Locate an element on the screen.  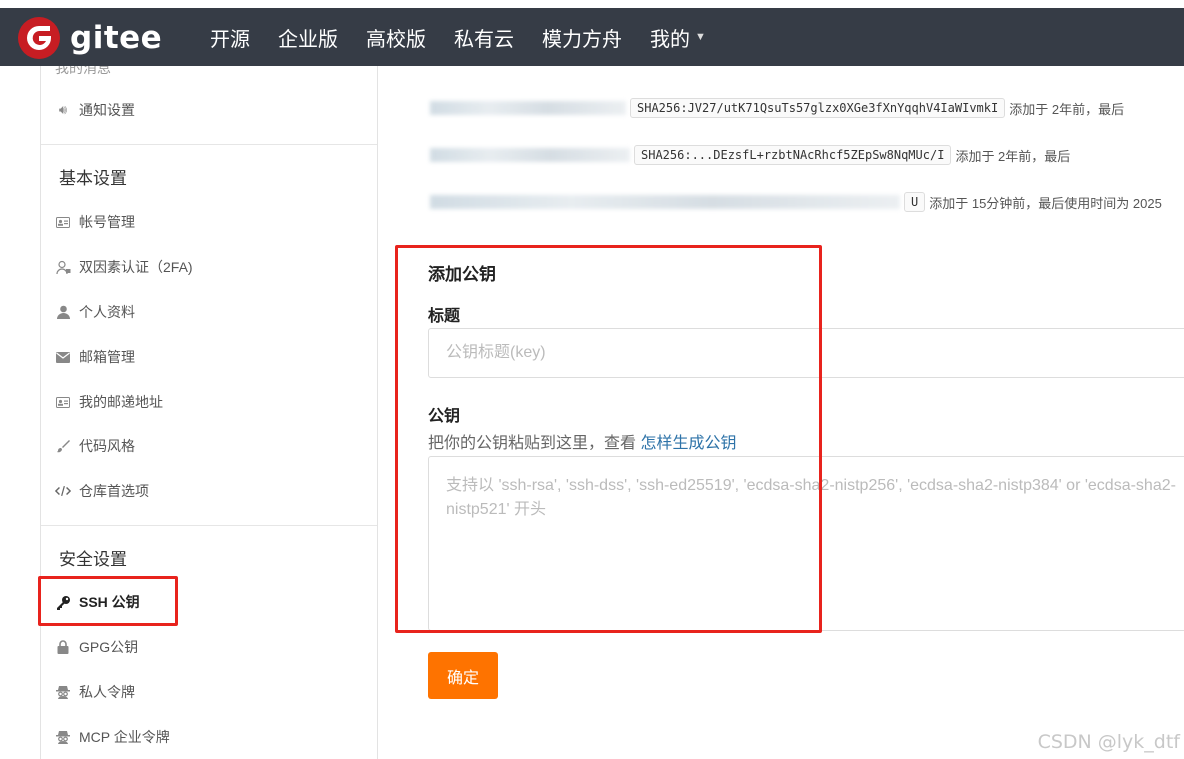
id-card-icon is located at coordinates (63, 222).